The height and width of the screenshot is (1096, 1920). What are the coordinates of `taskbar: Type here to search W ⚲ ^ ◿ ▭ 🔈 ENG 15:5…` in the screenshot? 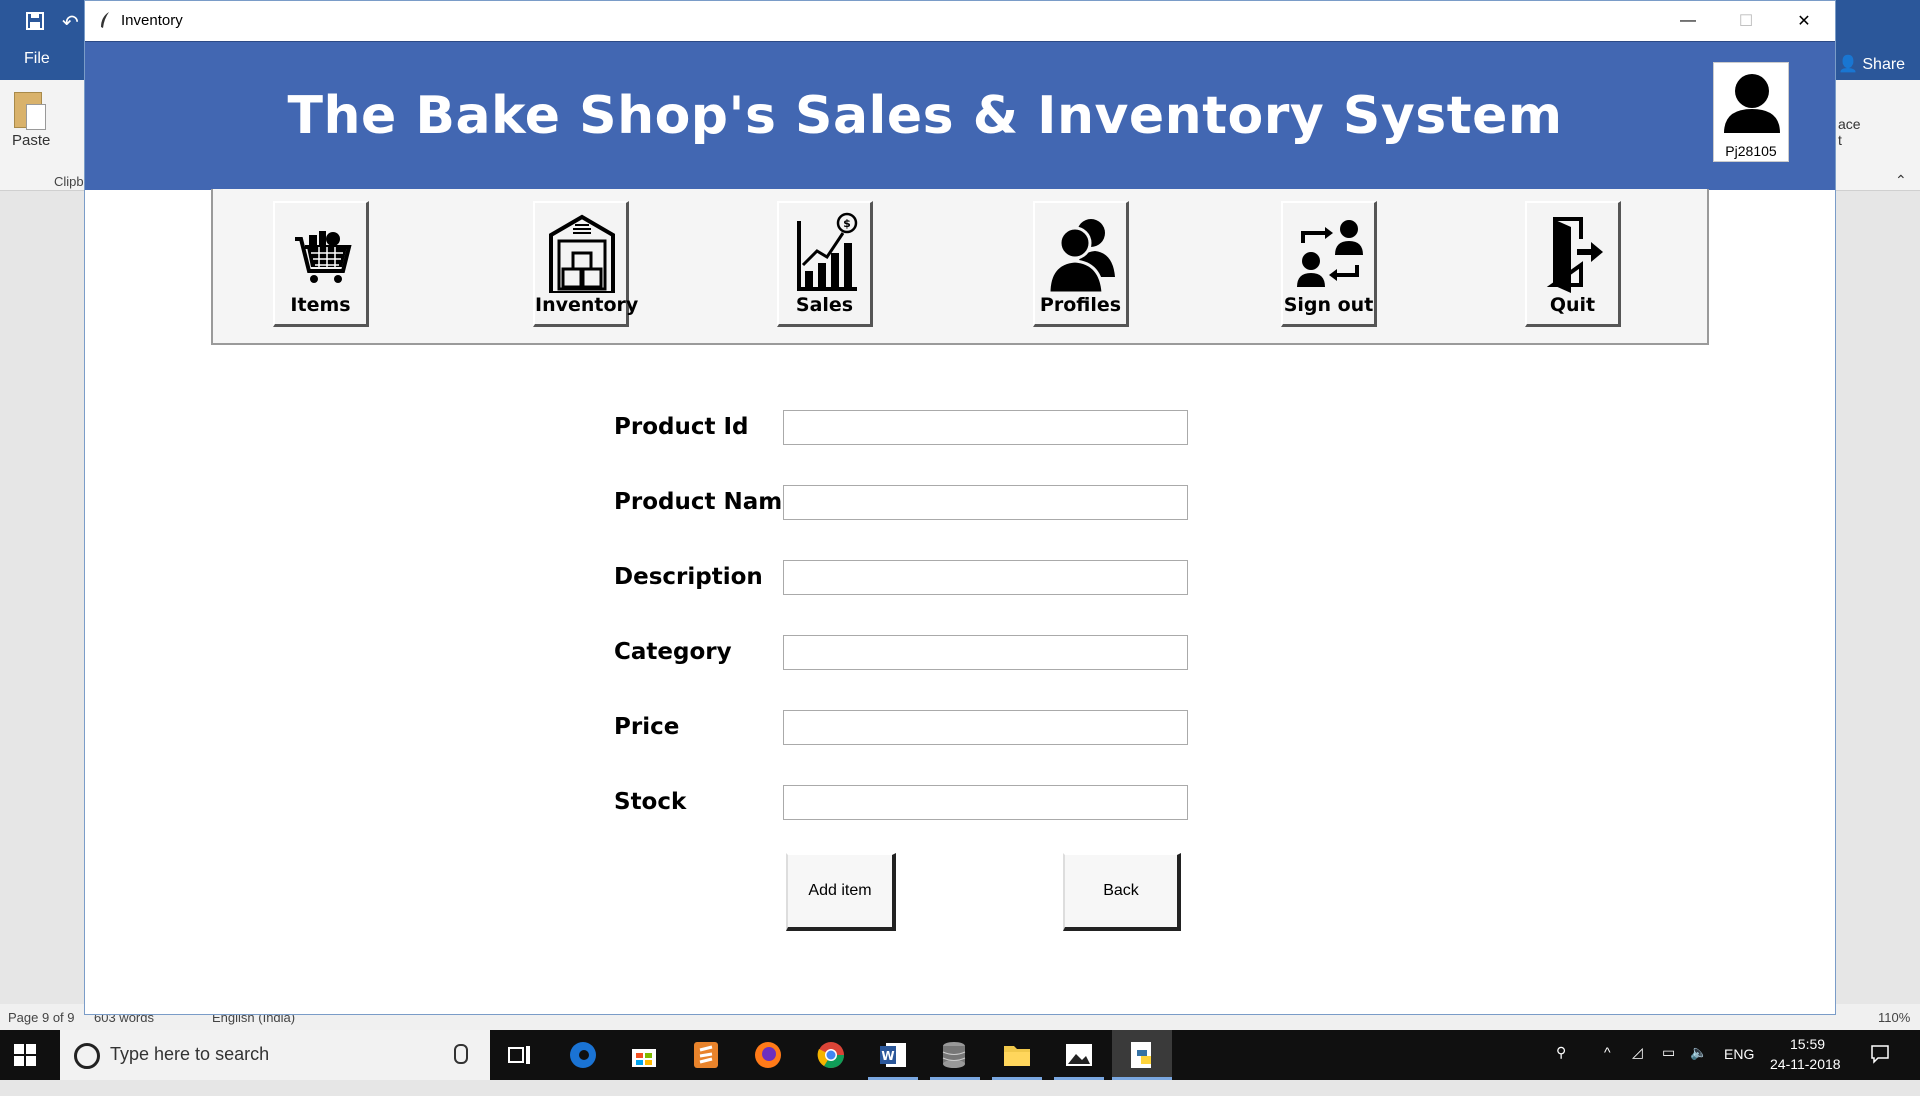 It's located at (960, 1055).